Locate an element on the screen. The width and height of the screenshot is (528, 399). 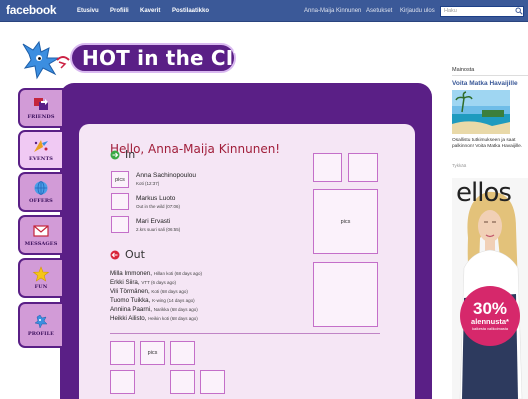
friend-location: Koti (12:37) is located at coordinates (148, 183).